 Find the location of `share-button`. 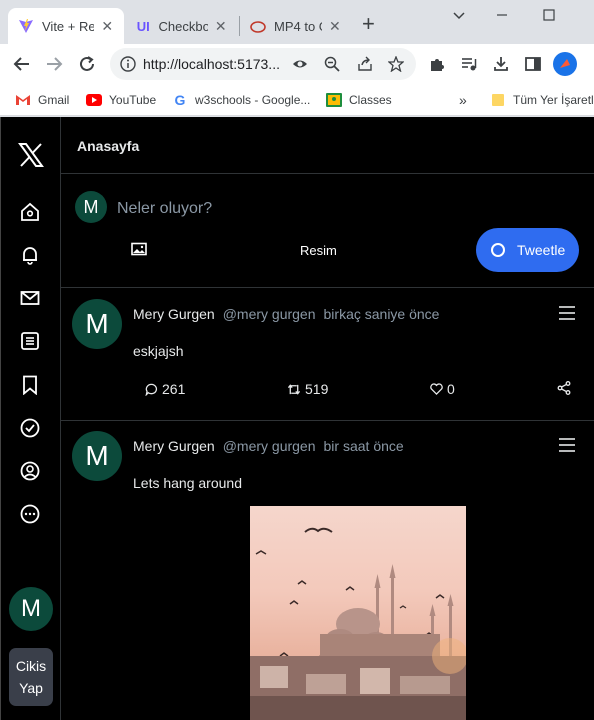

share-button is located at coordinates (566, 388).